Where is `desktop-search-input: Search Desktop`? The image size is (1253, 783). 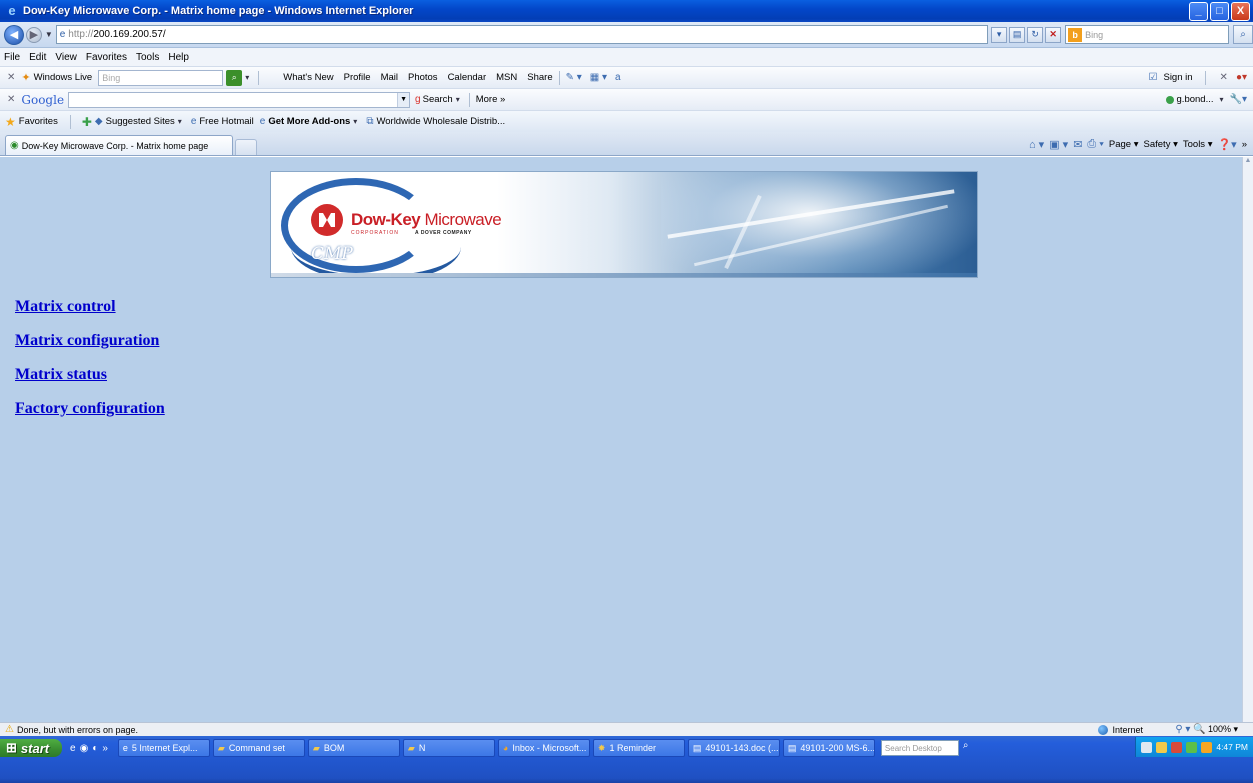
desktop-search-input: Search Desktop is located at coordinates (919, 748).